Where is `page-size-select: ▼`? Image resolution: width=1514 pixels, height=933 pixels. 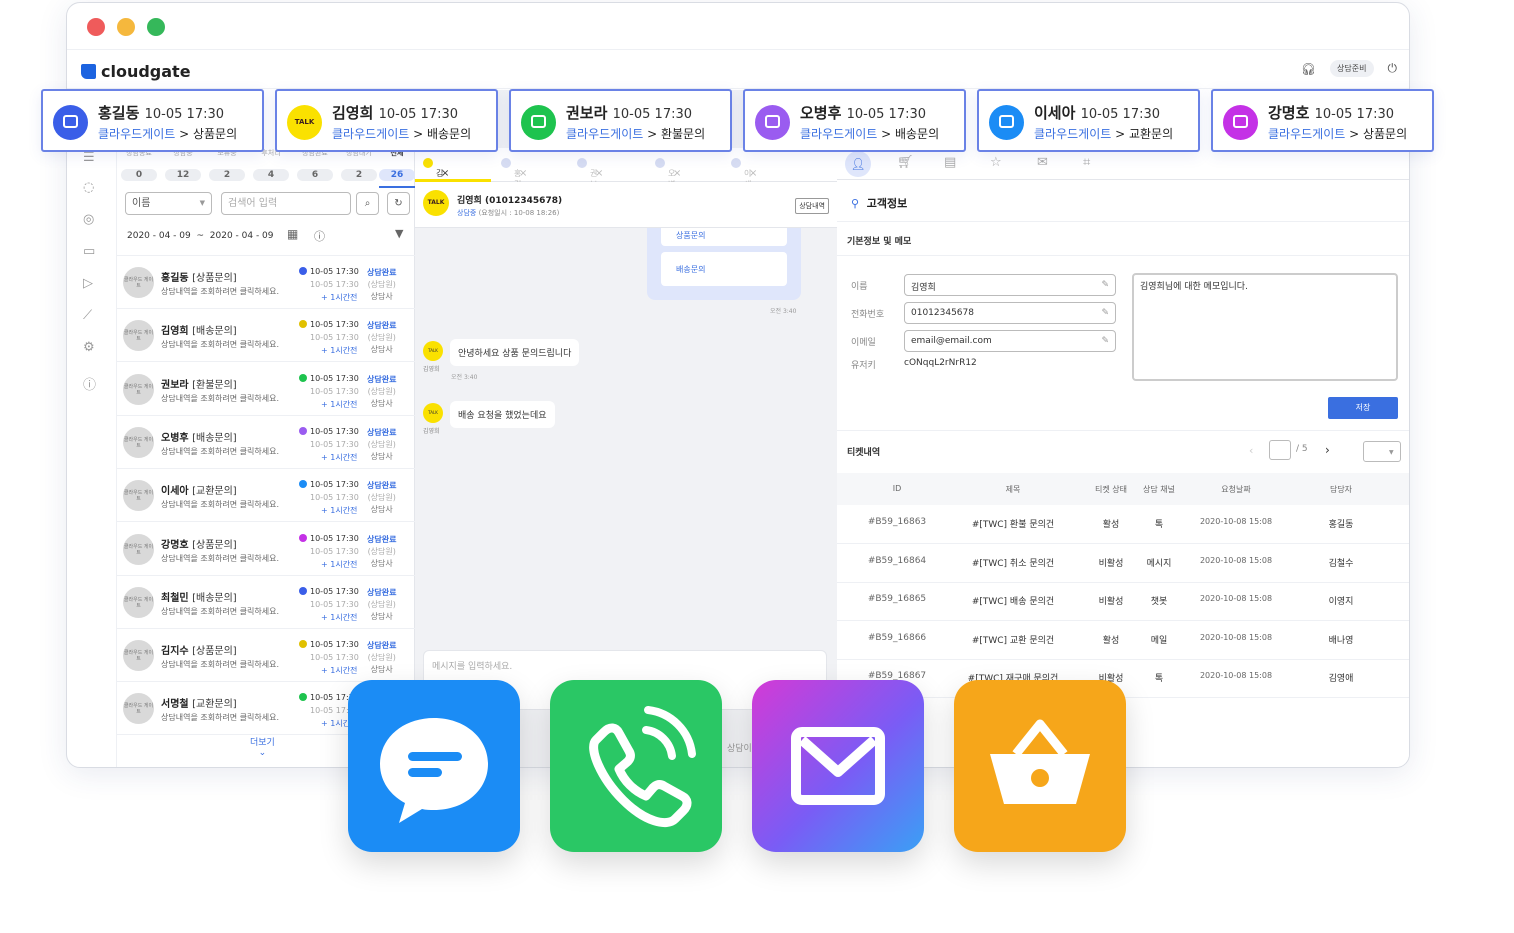 page-size-select: ▼ is located at coordinates (1382, 451).